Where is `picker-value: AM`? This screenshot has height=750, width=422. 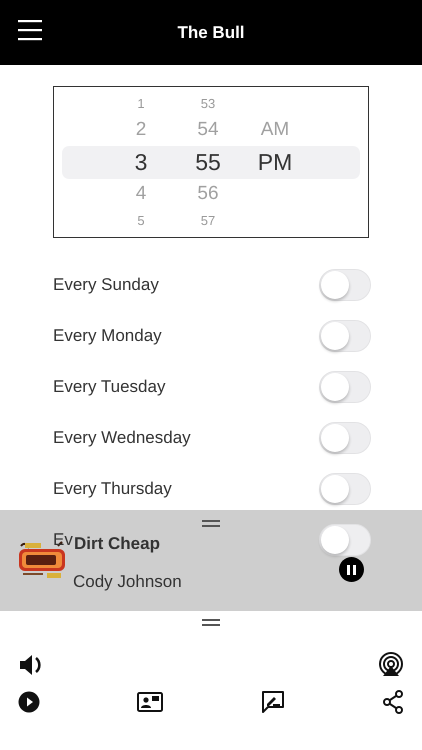
picker-value: AM is located at coordinates (275, 130).